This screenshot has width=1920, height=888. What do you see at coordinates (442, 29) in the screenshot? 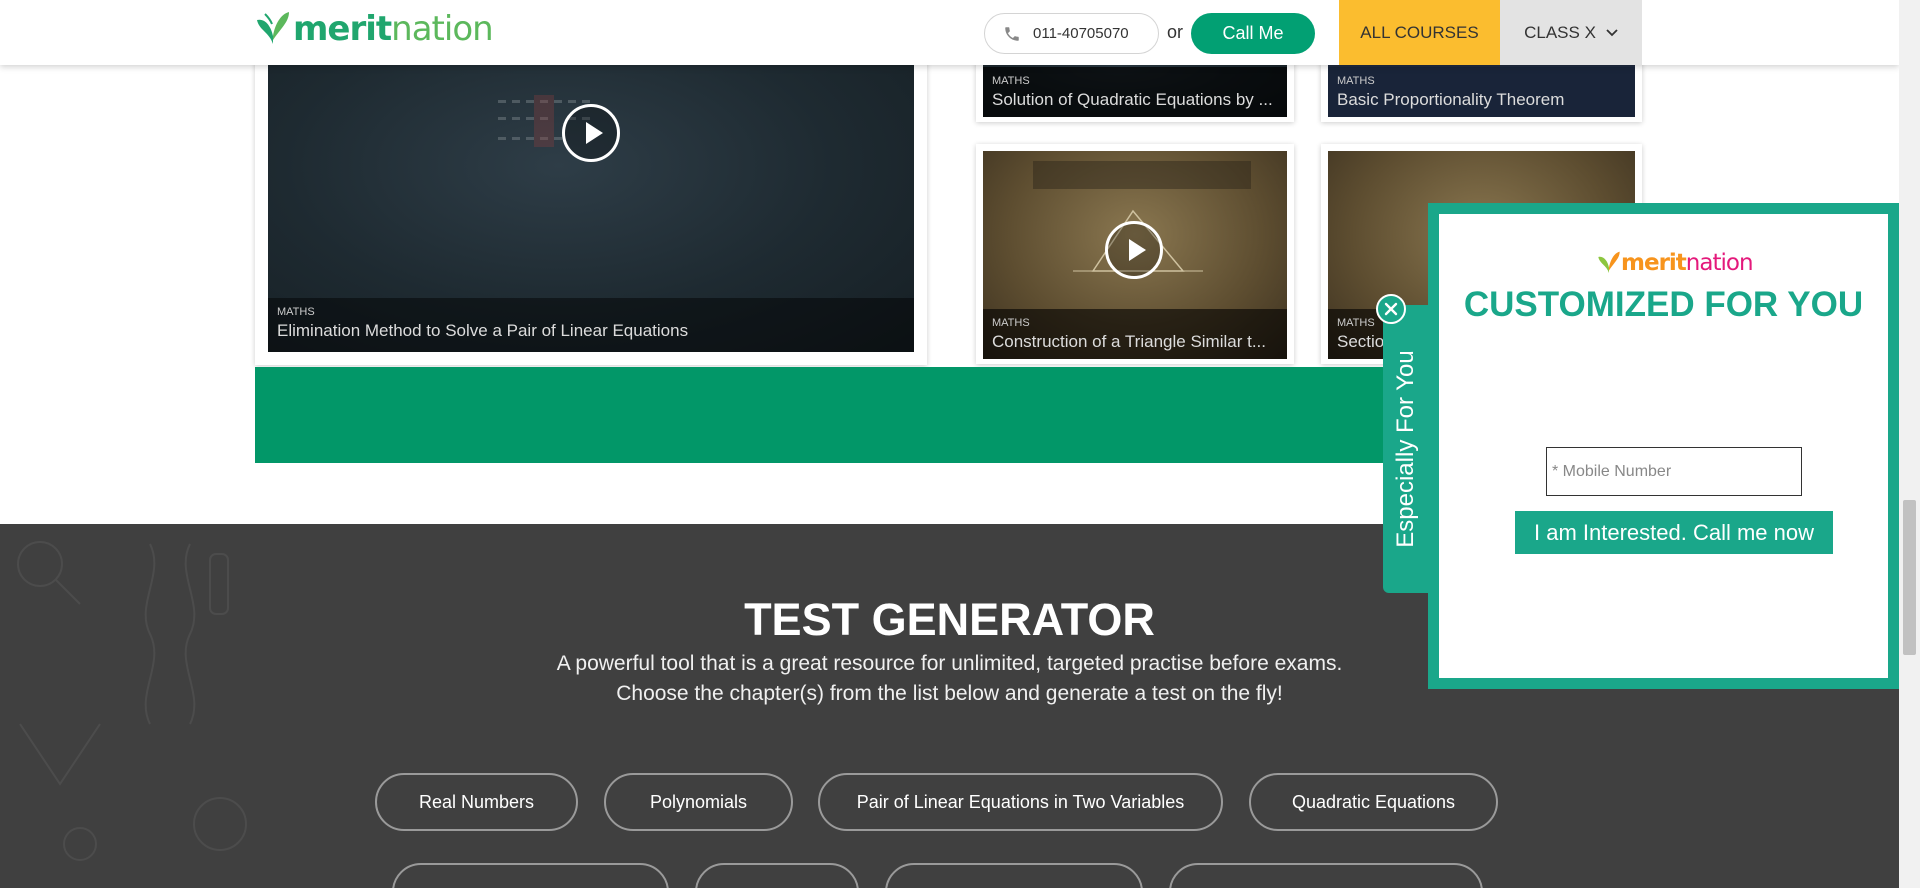
I see `logo-text-nation: nation` at bounding box center [442, 29].